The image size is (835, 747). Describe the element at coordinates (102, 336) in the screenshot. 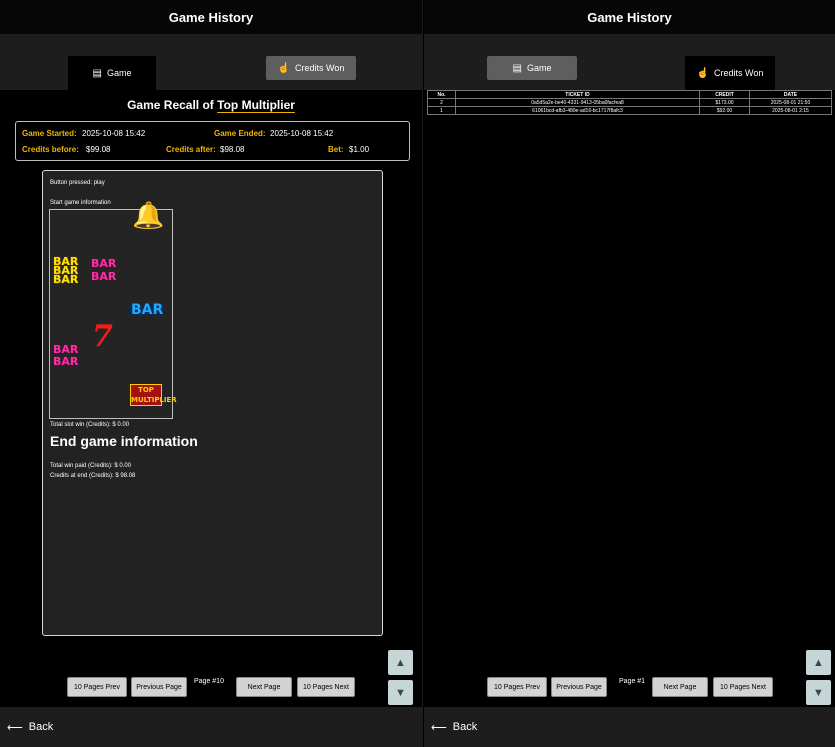

I see `seven-symbol: 7` at that location.